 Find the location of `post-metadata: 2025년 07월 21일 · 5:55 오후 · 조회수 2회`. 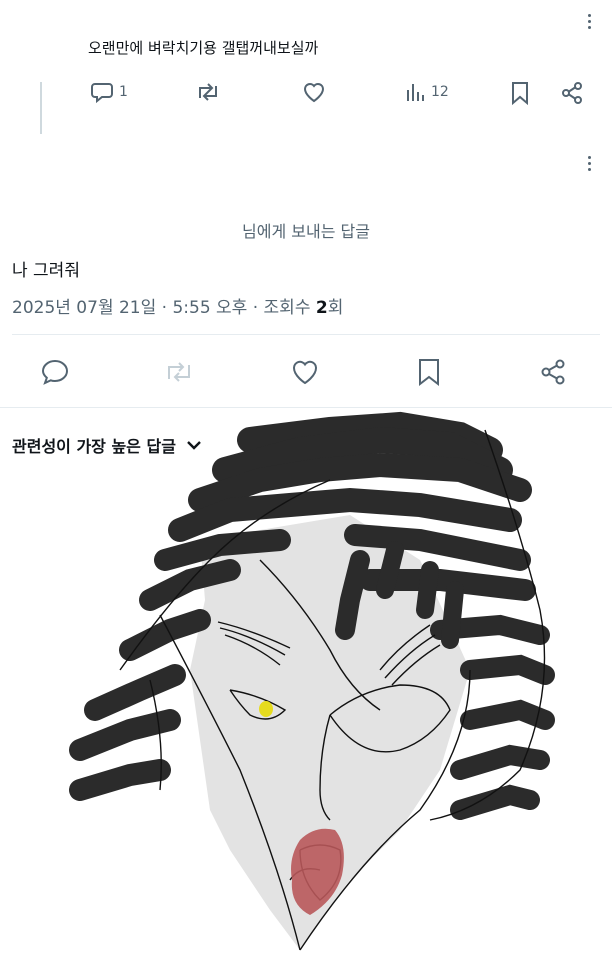

post-metadata: 2025년 07월 21일 · 5:55 오후 · 조회수 2회 is located at coordinates (177, 305).